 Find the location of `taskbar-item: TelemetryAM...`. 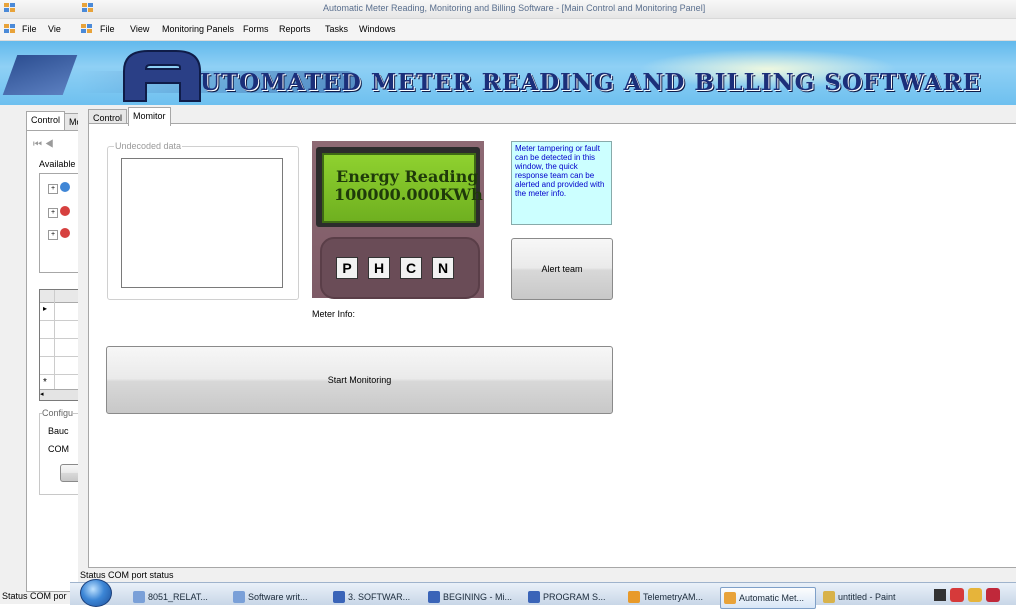

taskbar-item: TelemetryAM... is located at coordinates (670, 597).